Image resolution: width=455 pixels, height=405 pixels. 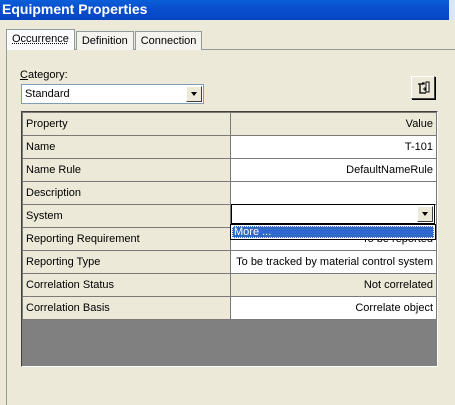 I want to click on properties-tool-icon, so click(x=424, y=87).